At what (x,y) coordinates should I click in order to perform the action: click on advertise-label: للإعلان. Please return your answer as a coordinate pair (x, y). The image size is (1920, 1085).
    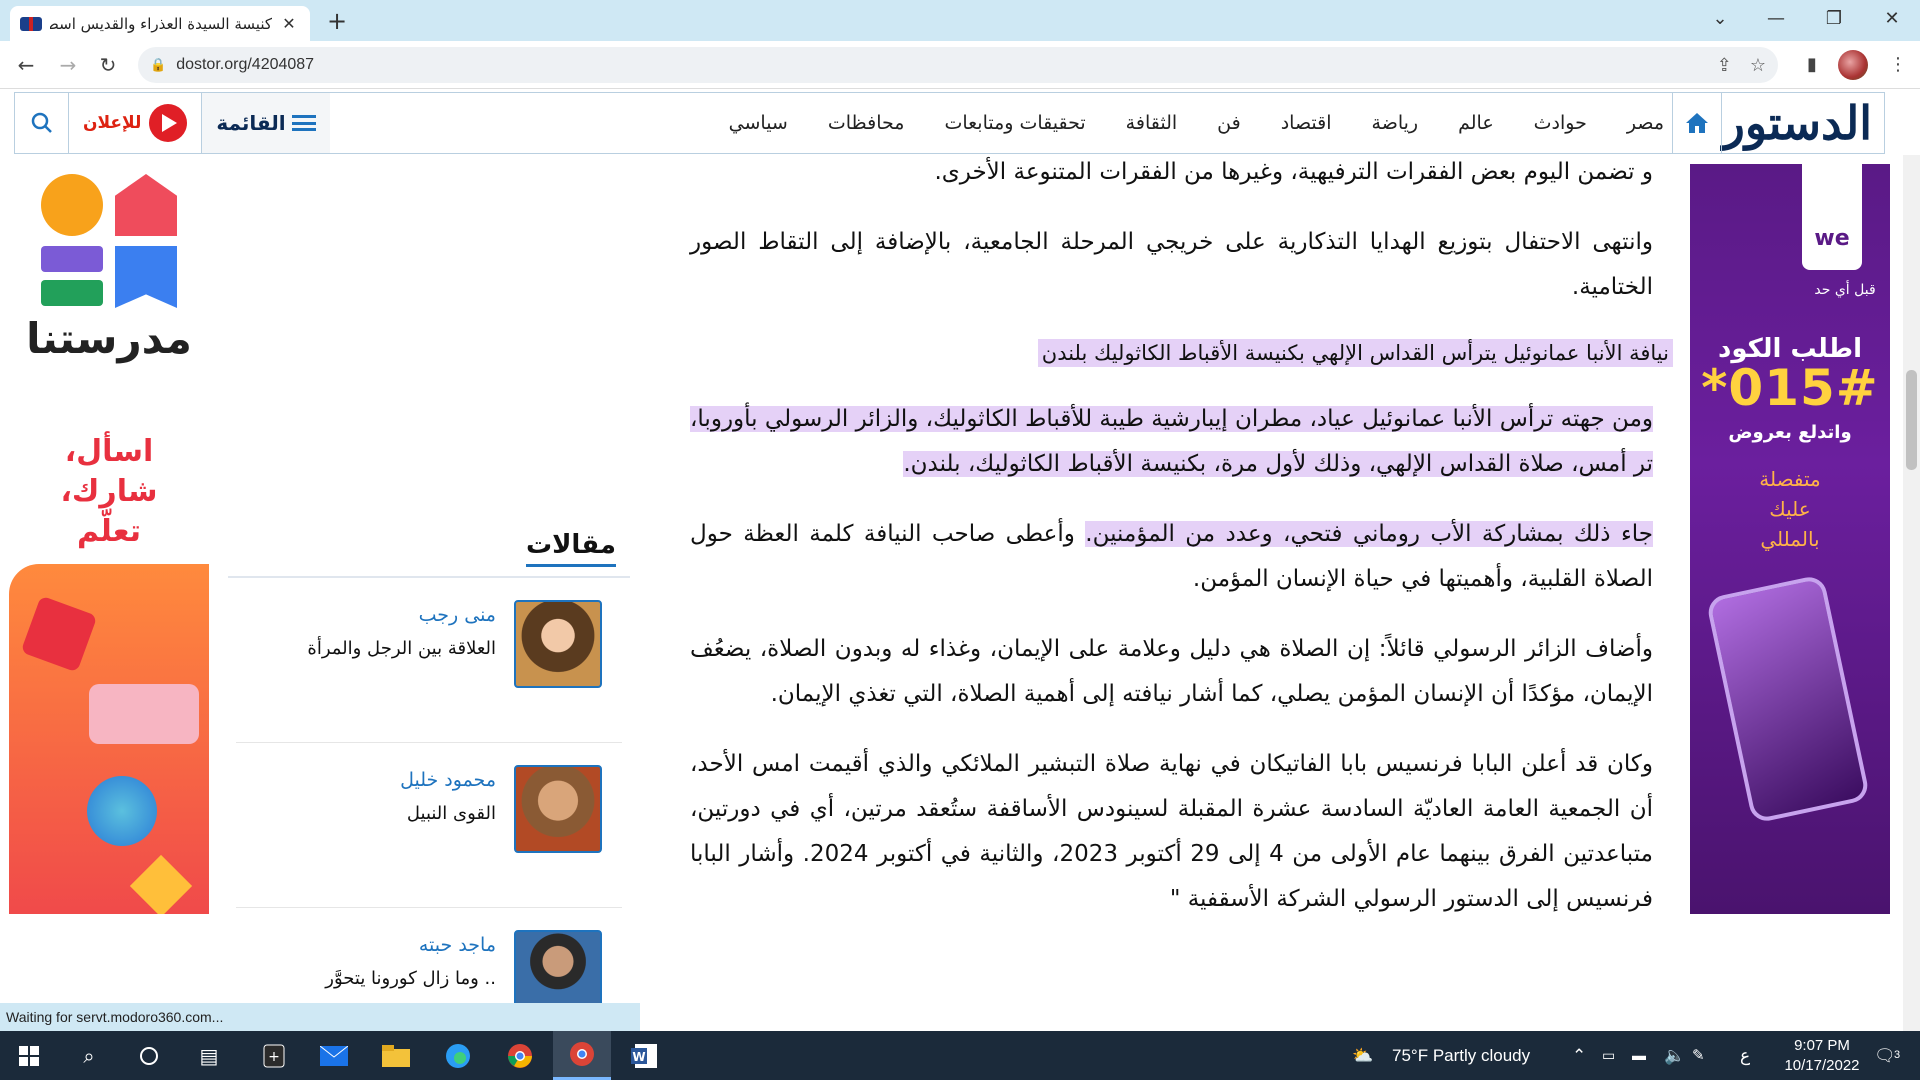
    Looking at the image, I should click on (112, 123).